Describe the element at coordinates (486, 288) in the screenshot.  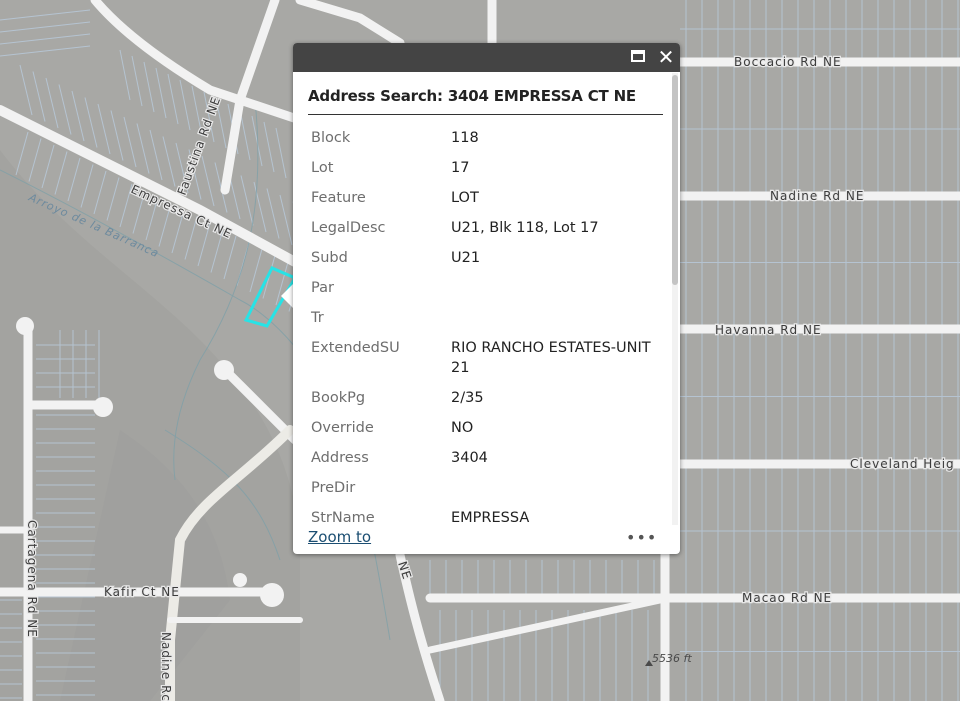
I see `attribute-row: Par` at that location.